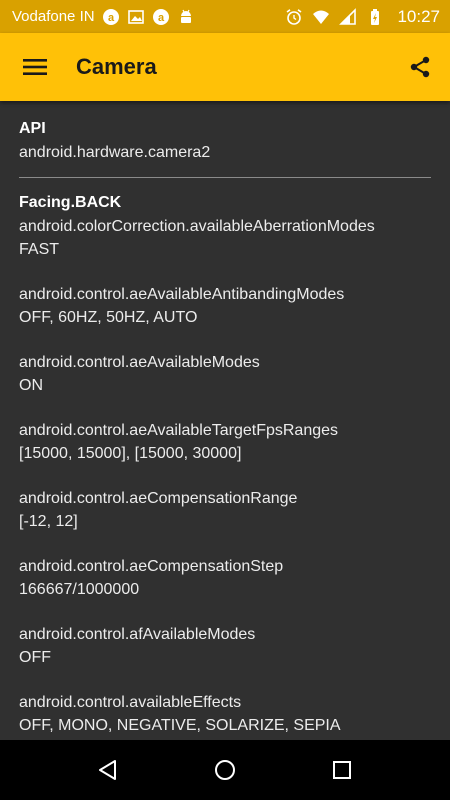 The image size is (450, 800). What do you see at coordinates (115, 152) in the screenshot?
I see `api-value: android.hardware.camera2` at bounding box center [115, 152].